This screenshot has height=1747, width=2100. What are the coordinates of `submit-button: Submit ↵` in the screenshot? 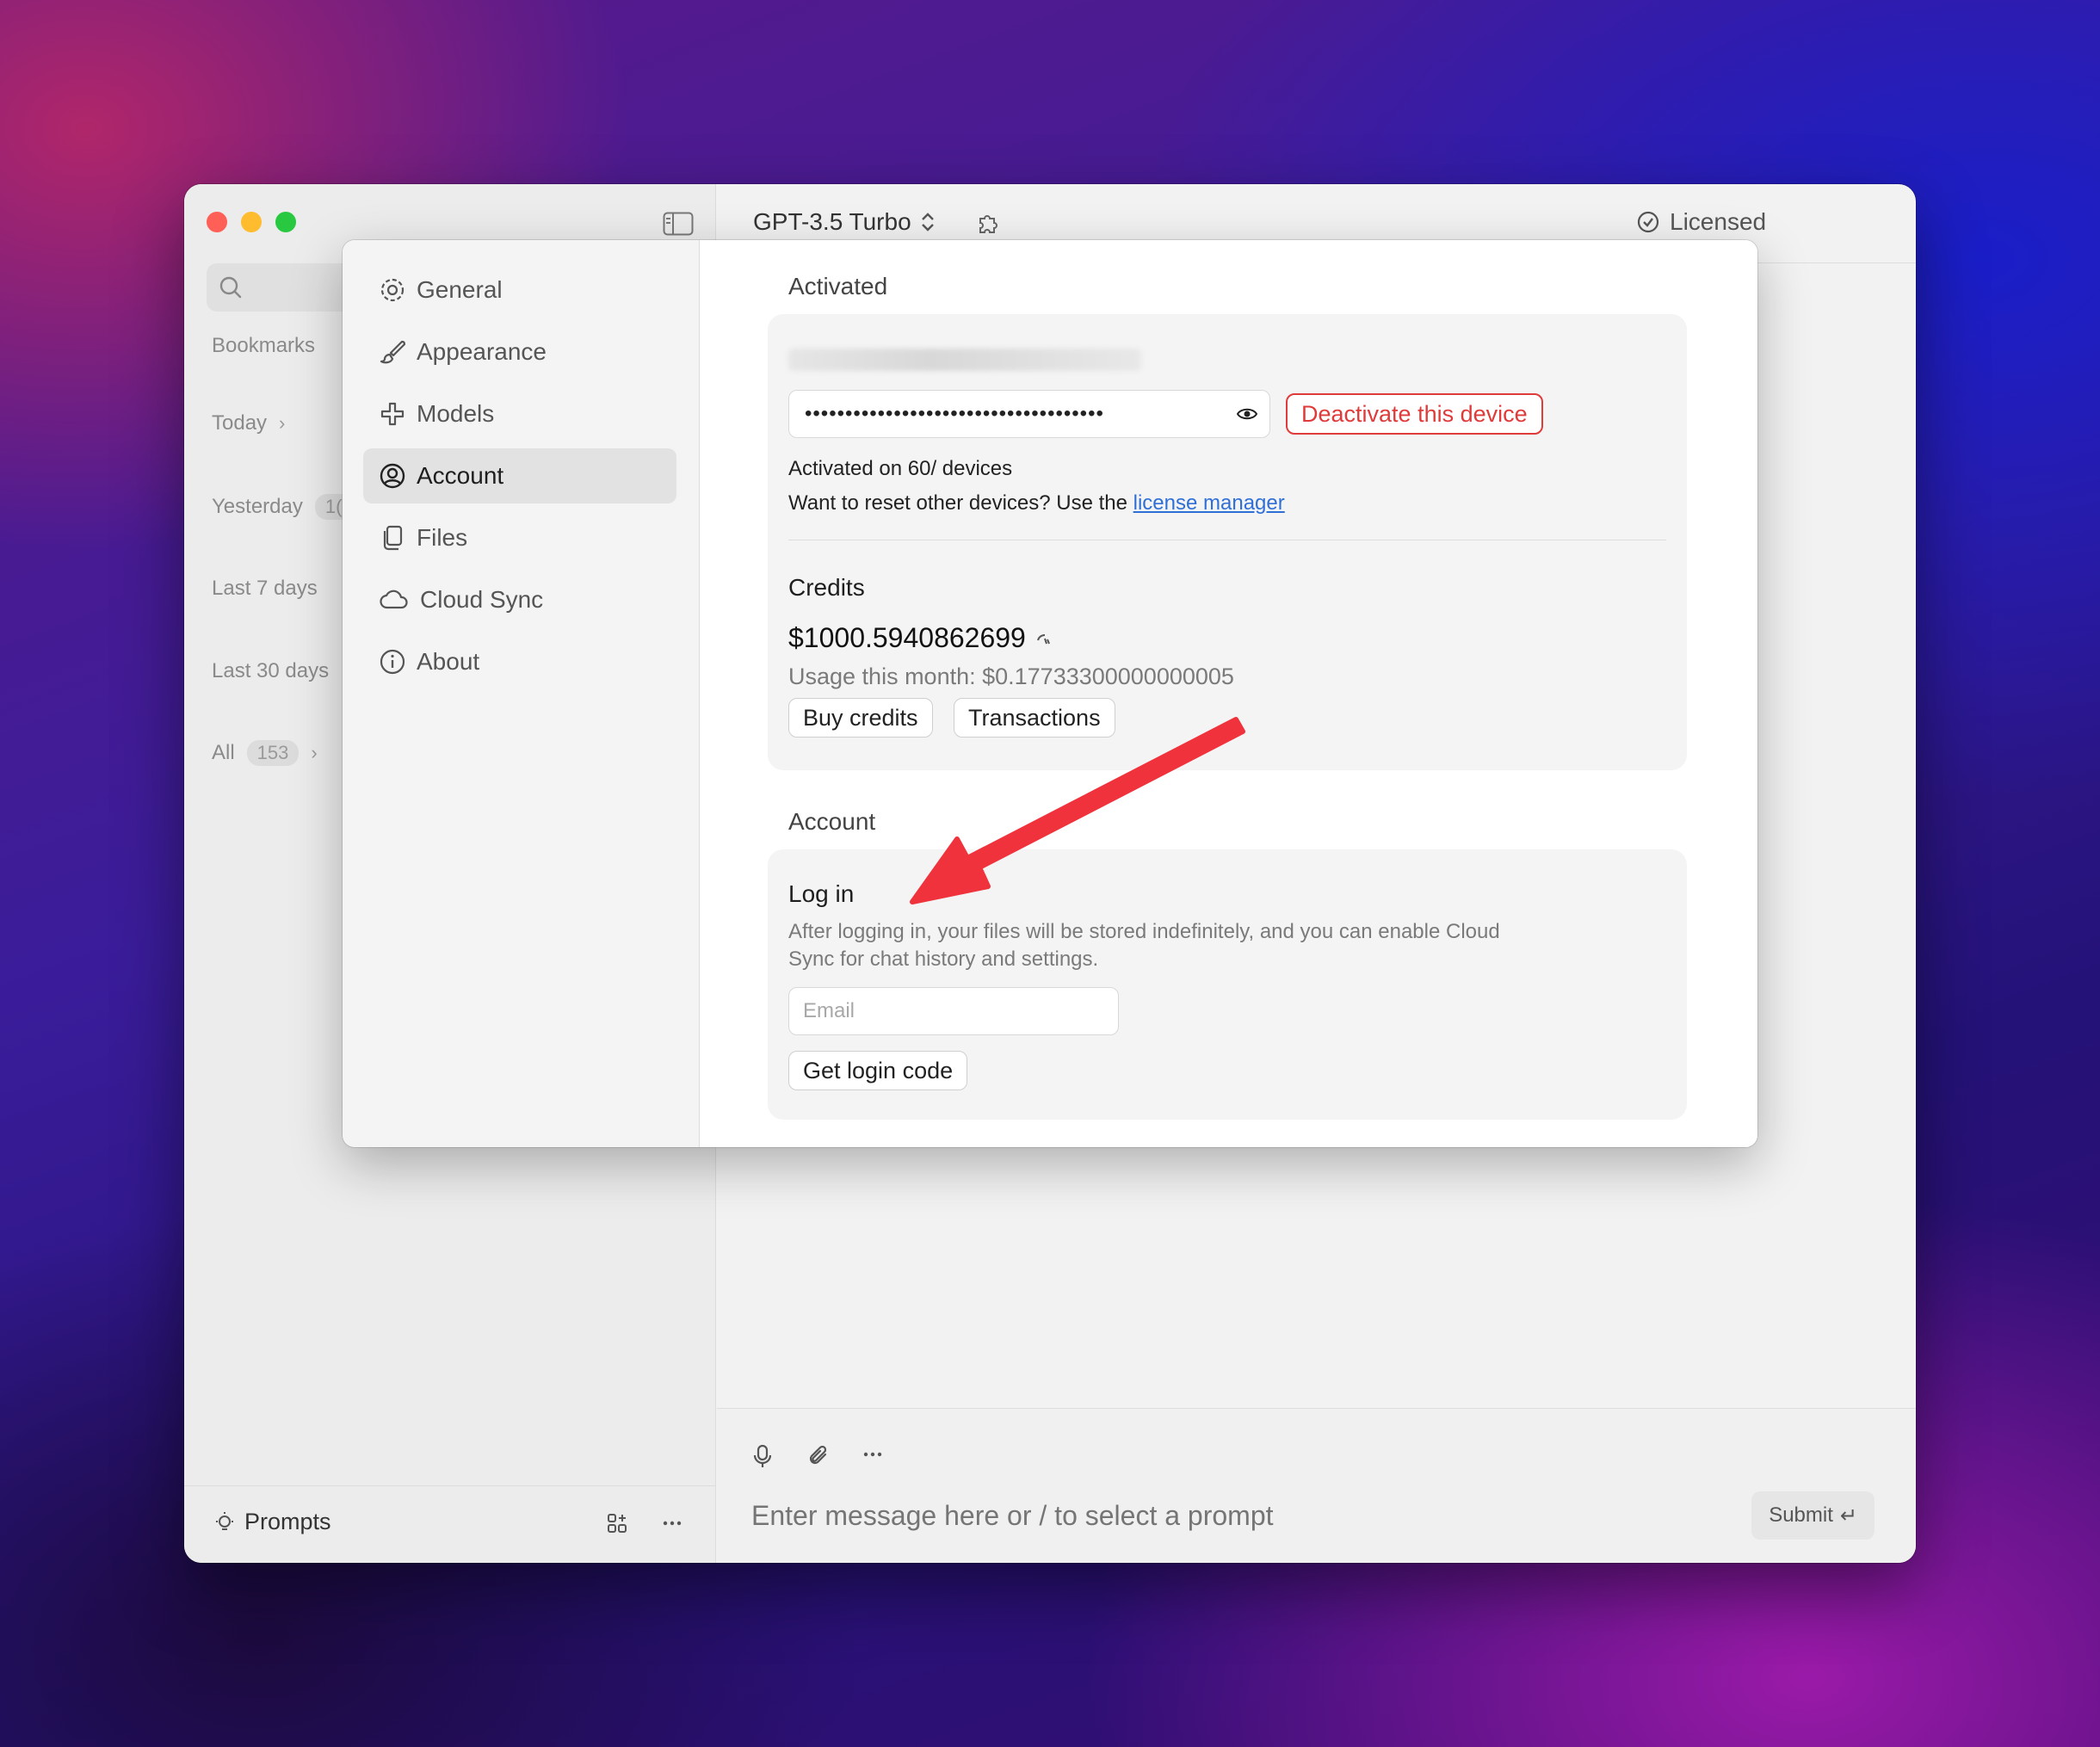 It's located at (1813, 1515).